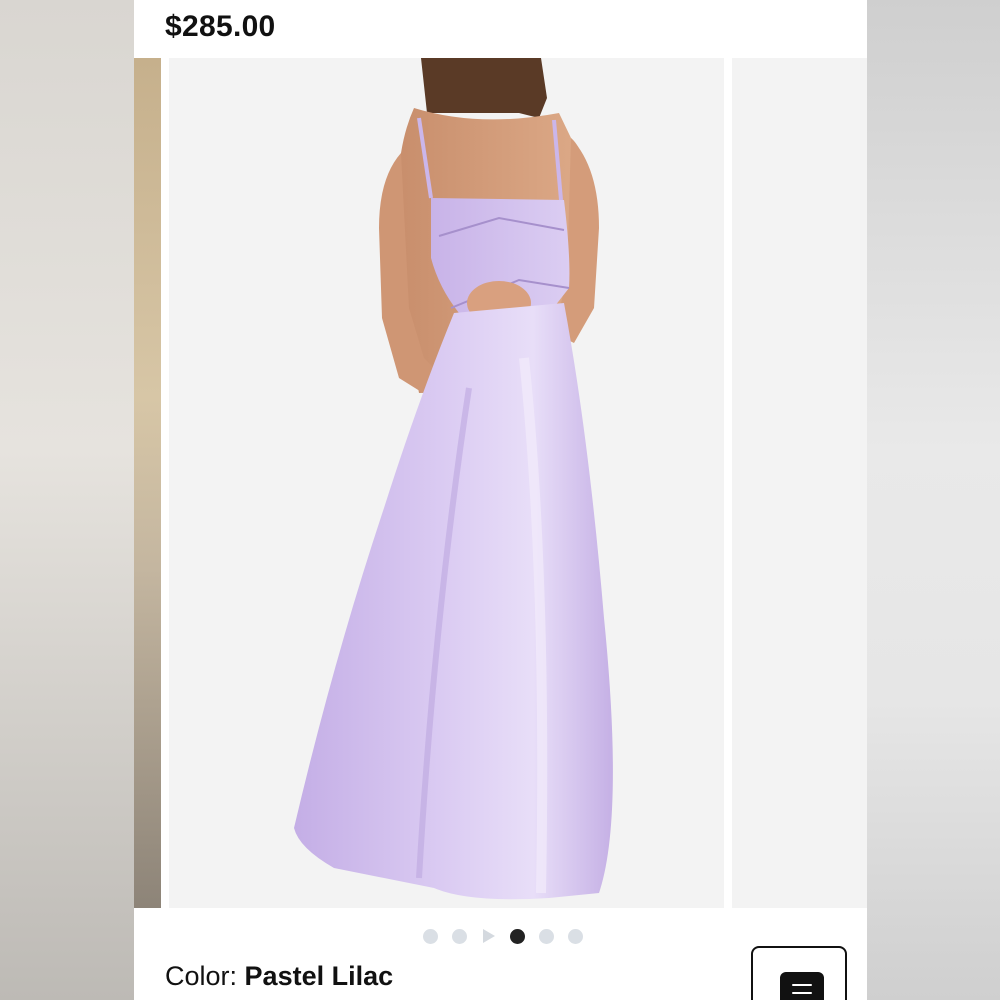  Describe the element at coordinates (220, 26) in the screenshot. I see `product-price: $285.00` at that location.